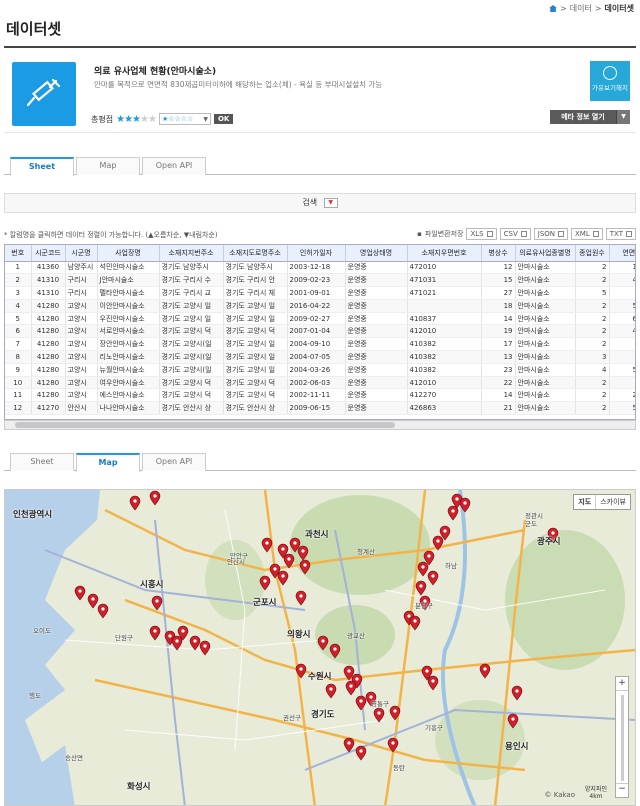  Describe the element at coordinates (498, 306) in the screenshot. I see `table-cell: 18` at that location.